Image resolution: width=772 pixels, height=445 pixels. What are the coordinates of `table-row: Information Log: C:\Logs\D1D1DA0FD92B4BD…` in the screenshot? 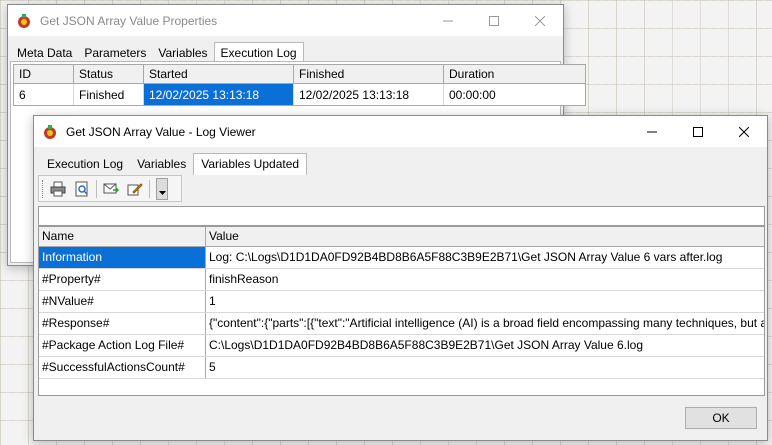 It's located at (401, 258).